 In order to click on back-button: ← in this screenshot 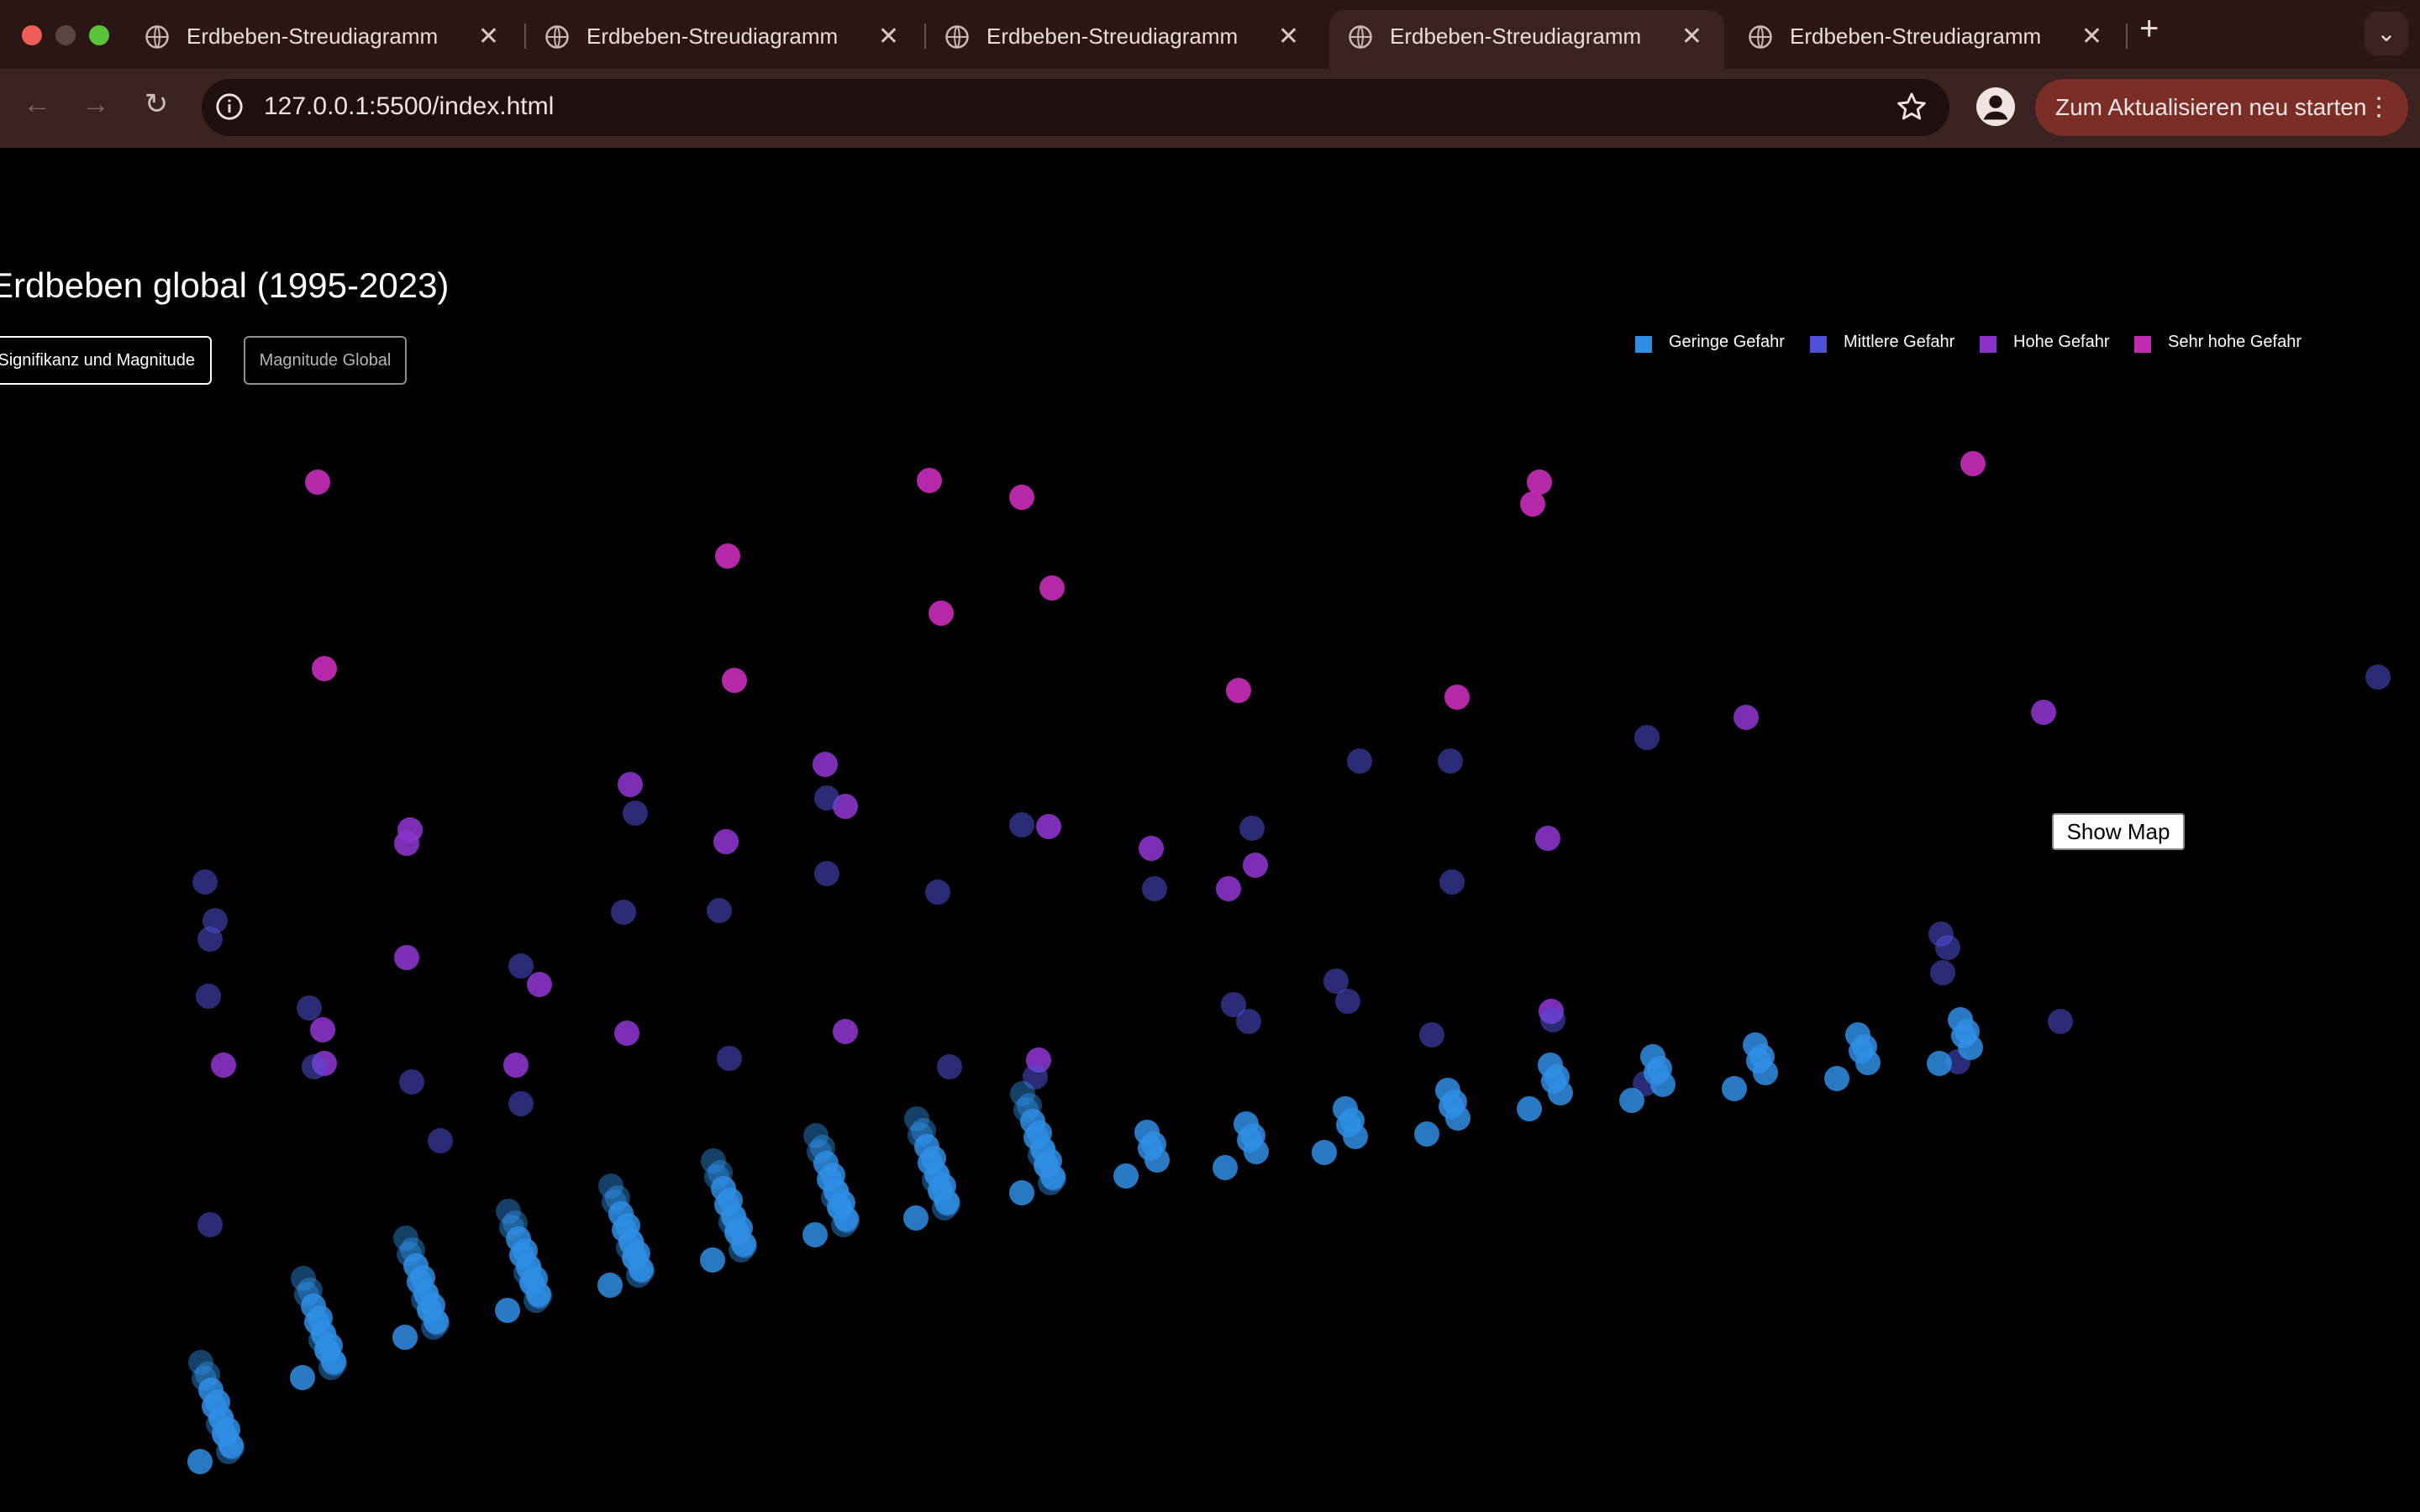, I will do `click(36, 104)`.